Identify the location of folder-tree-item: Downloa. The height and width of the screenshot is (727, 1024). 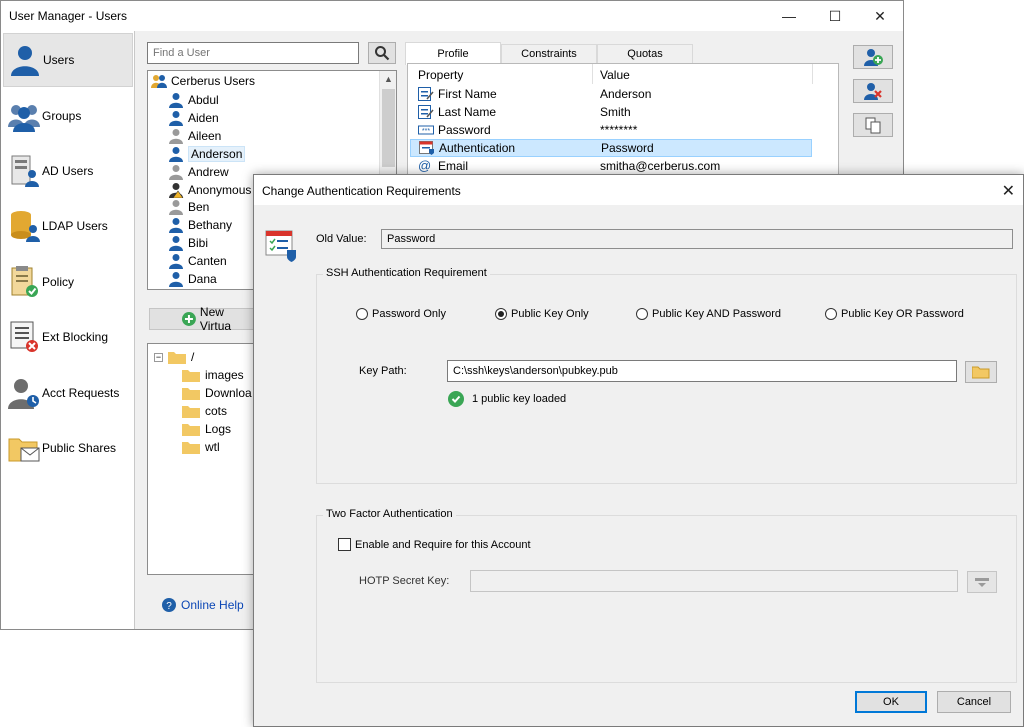
(217, 393).